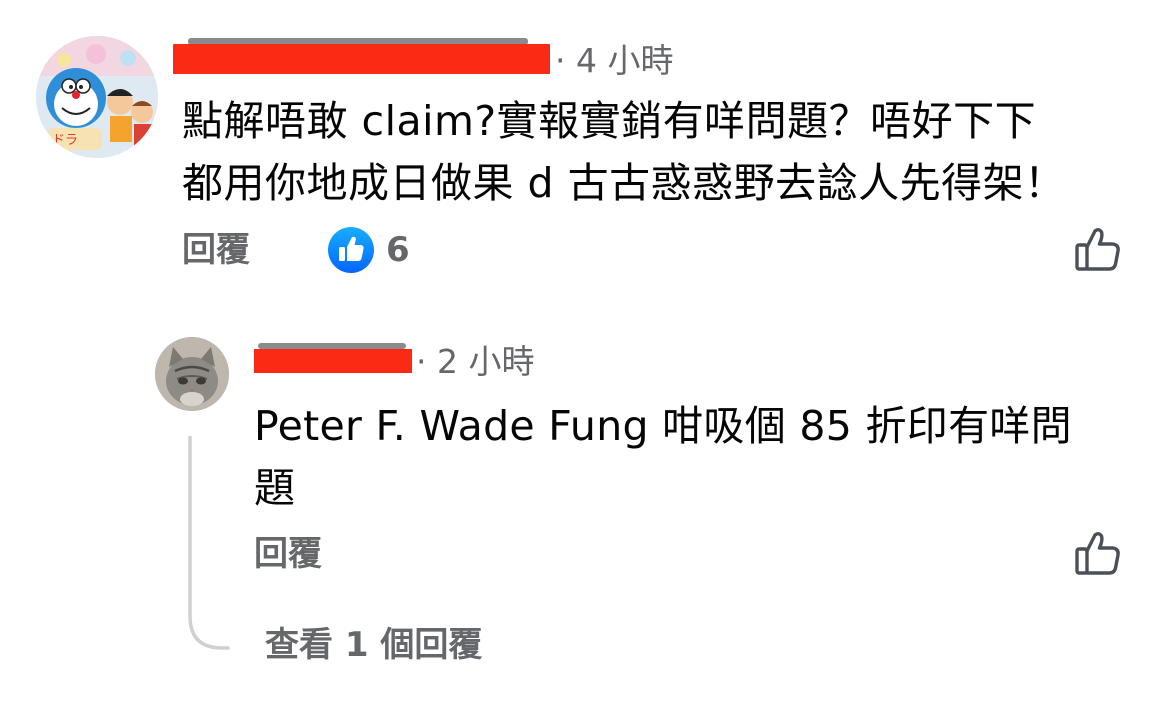 This screenshot has width=1170, height=704. What do you see at coordinates (624, 183) in the screenshot?
I see `comment-text-line: 都用你地成日做果 d 古古惑惑野去諗人先得架！` at bounding box center [624, 183].